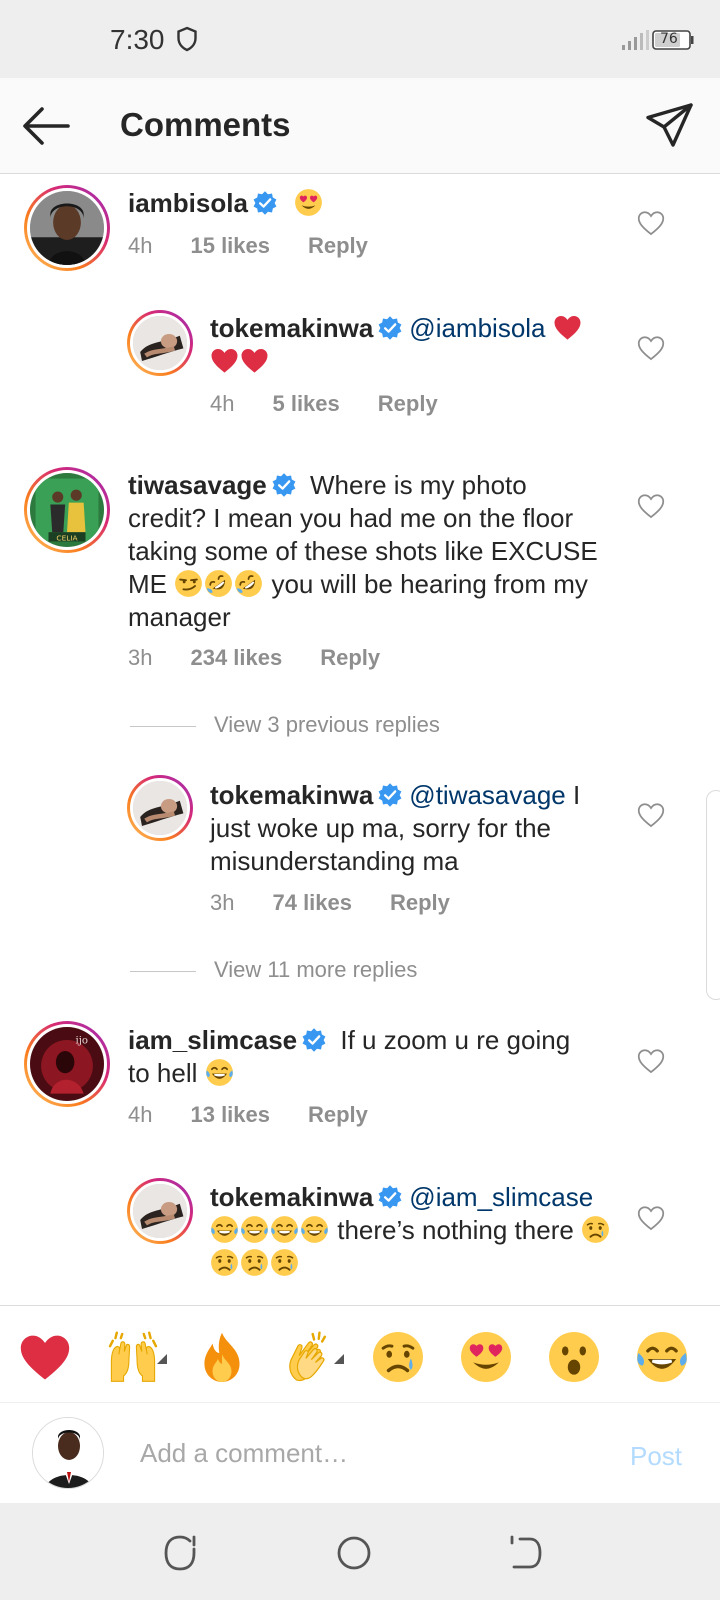 The width and height of the screenshot is (720, 1600). Describe the element at coordinates (140, 657) in the screenshot. I see `comment-time: 3h` at that location.